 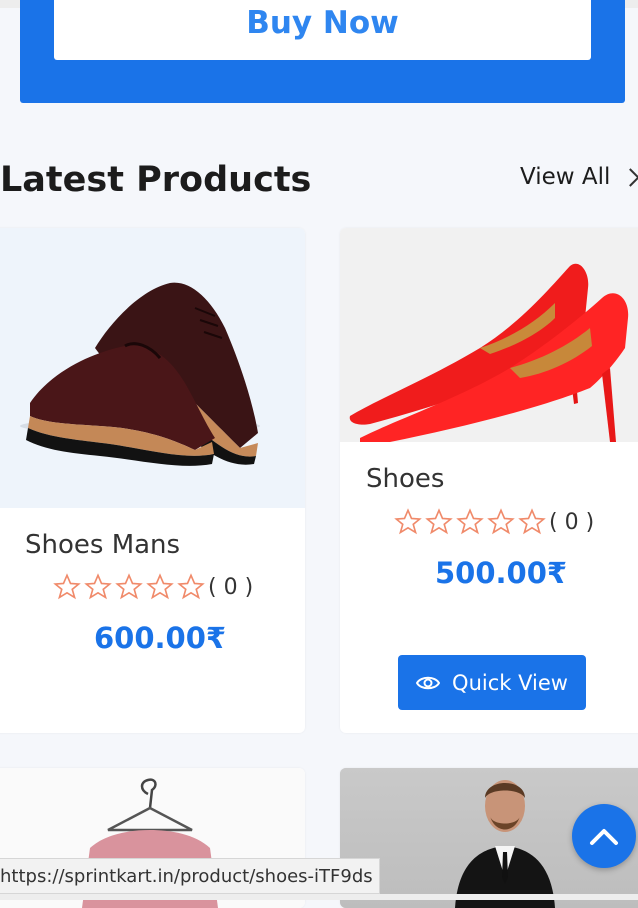 What do you see at coordinates (102, 545) in the screenshot?
I see `product-name: Shoes Mans` at bounding box center [102, 545].